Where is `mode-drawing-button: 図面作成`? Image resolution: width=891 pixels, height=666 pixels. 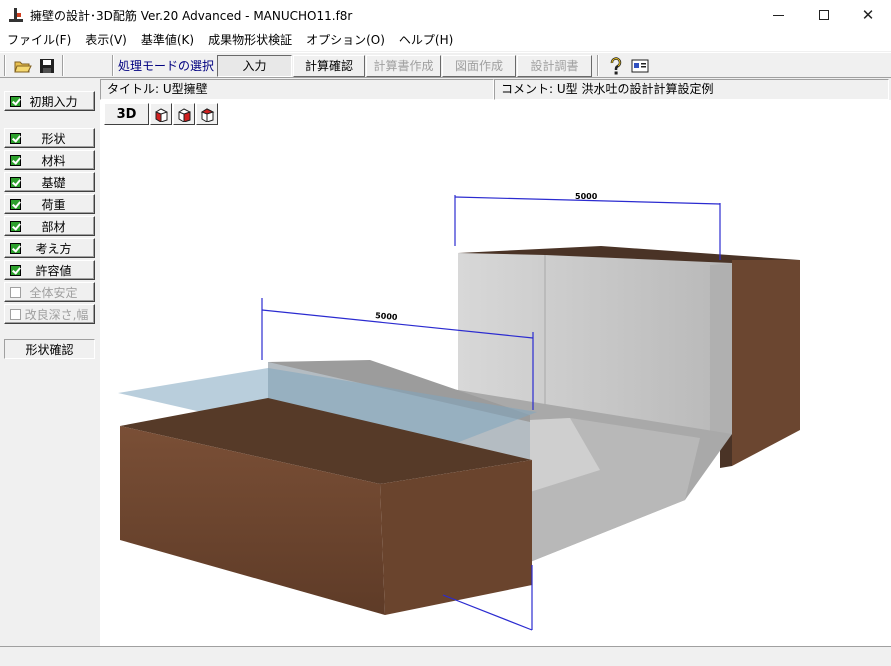 mode-drawing-button: 図面作成 is located at coordinates (479, 66).